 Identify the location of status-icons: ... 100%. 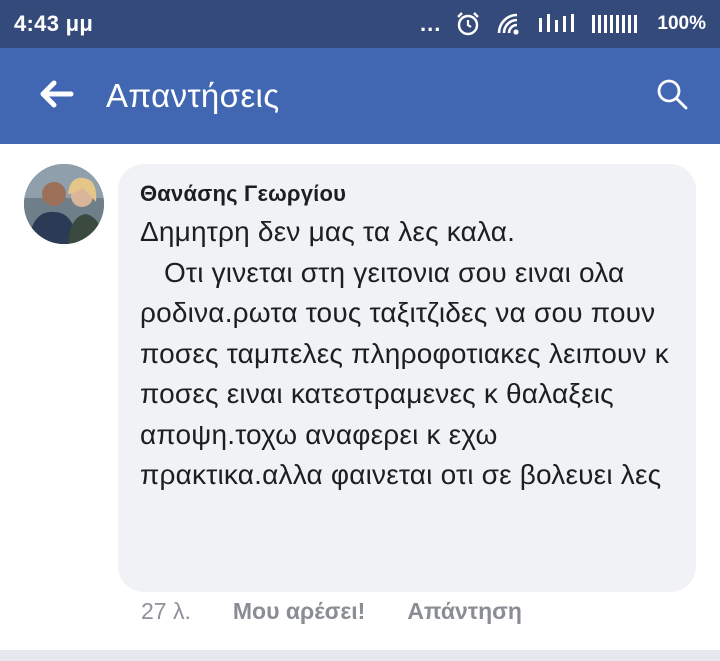
(563, 24).